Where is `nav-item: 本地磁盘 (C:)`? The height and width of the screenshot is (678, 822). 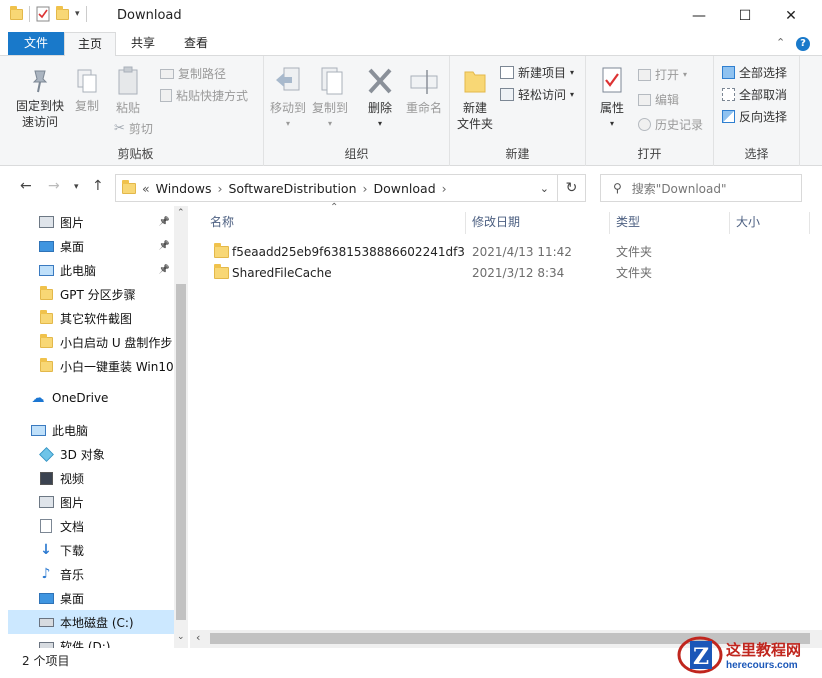
nav-item: 本地磁盘 (C:) is located at coordinates (91, 622).